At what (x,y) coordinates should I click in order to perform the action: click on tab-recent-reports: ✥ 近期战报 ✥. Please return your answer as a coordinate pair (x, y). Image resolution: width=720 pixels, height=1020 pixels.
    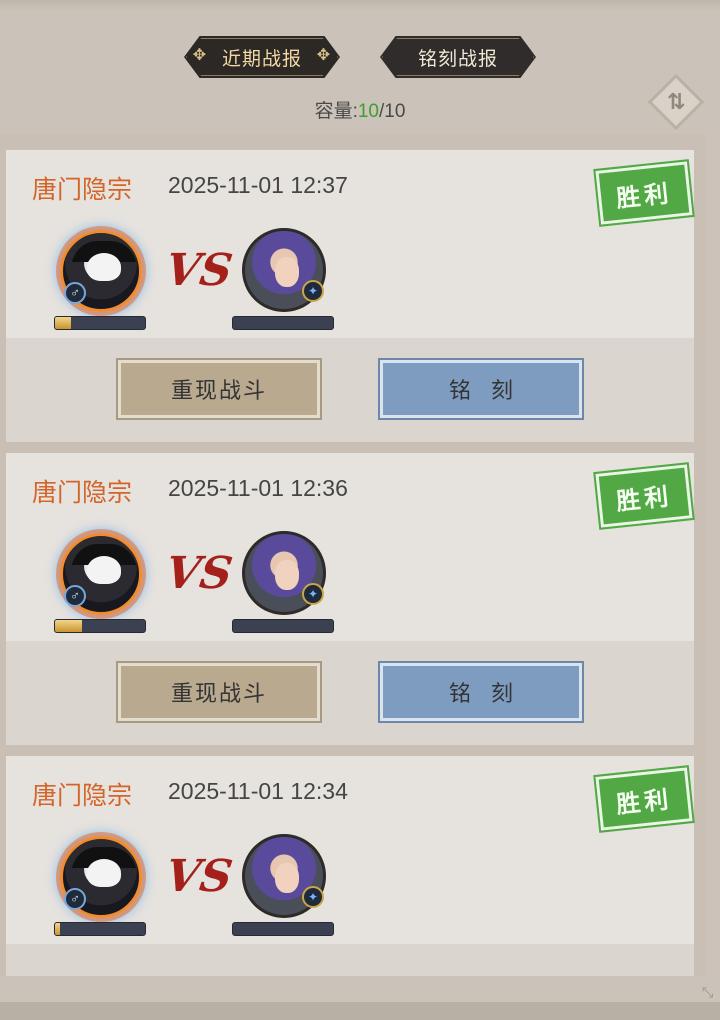
    Looking at the image, I should click on (262, 57).